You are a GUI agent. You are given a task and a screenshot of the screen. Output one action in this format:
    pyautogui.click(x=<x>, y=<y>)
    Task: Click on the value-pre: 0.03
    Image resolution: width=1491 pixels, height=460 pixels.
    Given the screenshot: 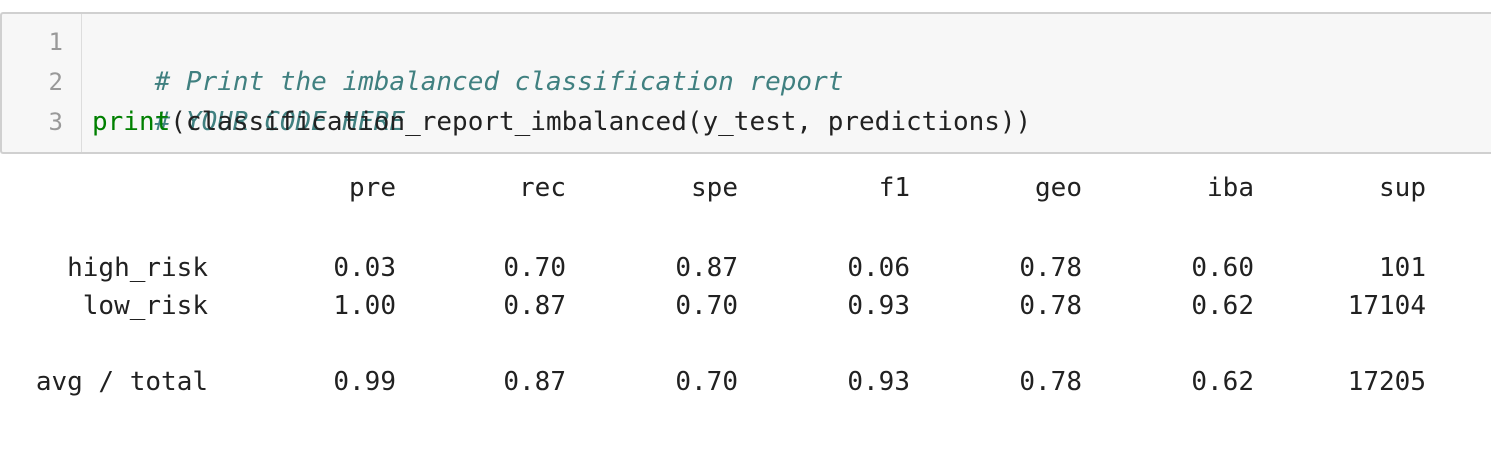 What is the action you would take?
    pyautogui.click(x=364, y=268)
    